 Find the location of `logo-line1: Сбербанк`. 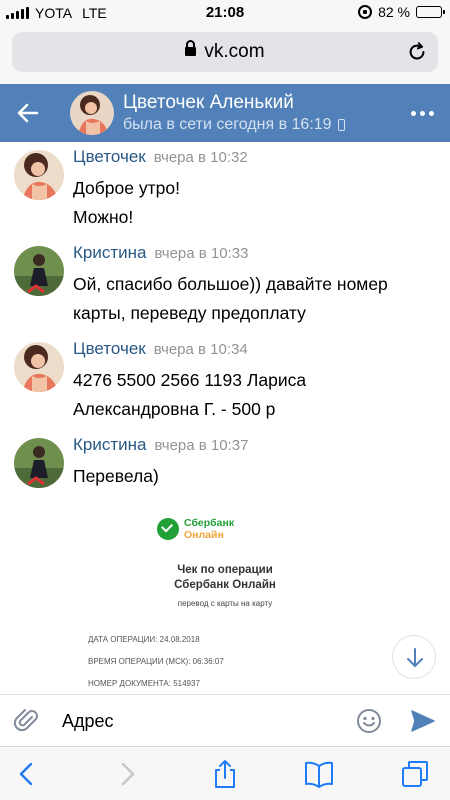

logo-line1: Сбербанк is located at coordinates (209, 523).